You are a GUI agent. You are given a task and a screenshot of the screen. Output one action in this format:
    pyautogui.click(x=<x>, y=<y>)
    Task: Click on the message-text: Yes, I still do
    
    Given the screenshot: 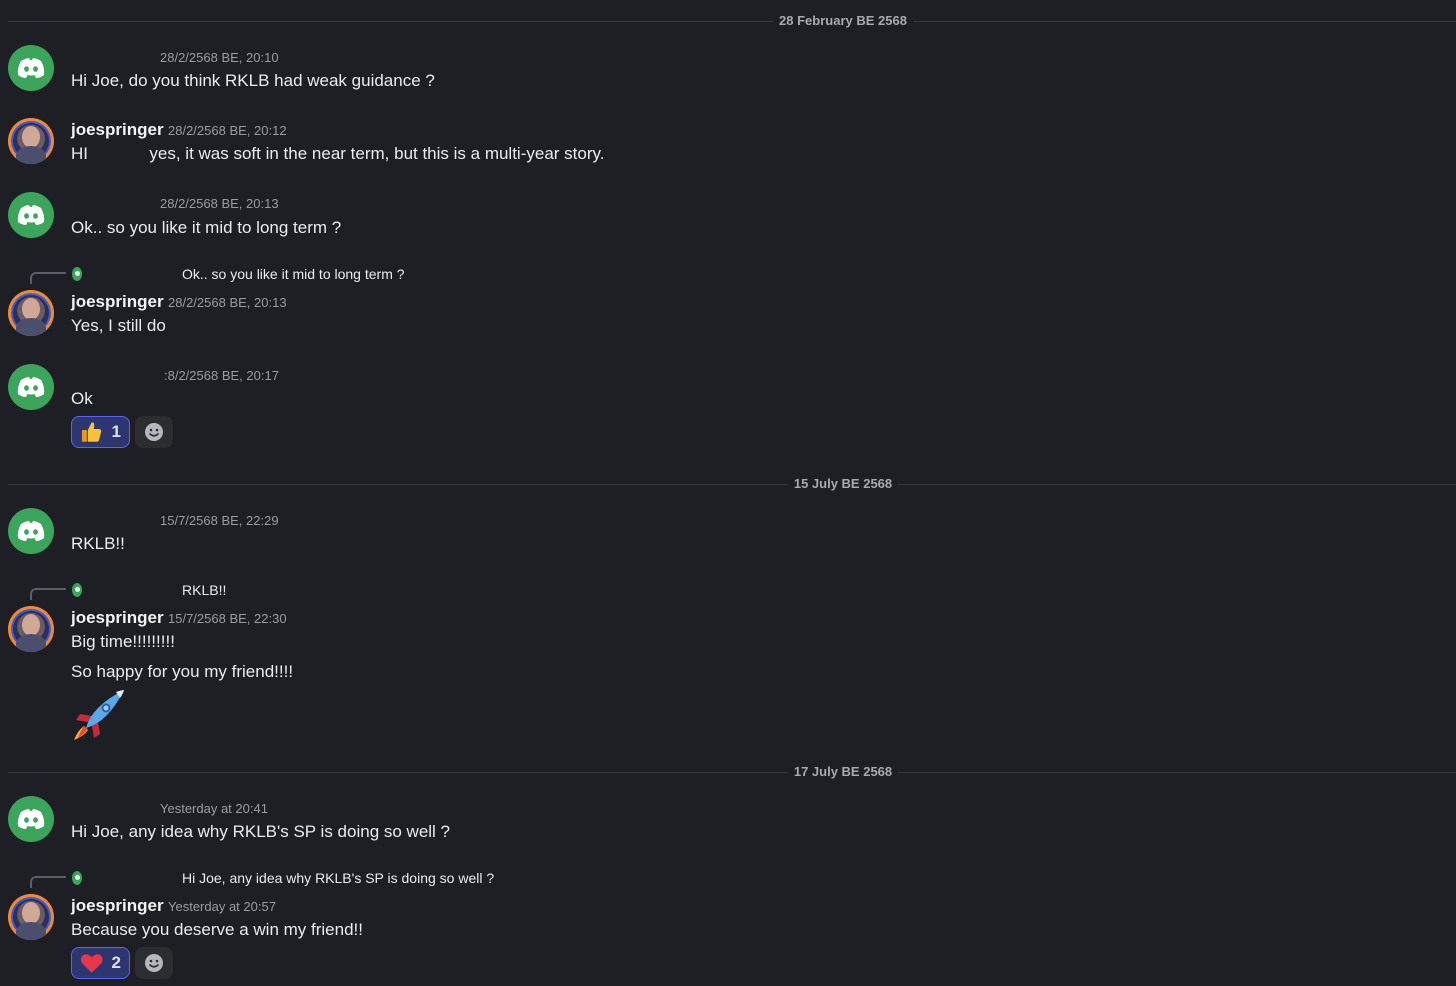 What is the action you would take?
    pyautogui.click(x=118, y=325)
    